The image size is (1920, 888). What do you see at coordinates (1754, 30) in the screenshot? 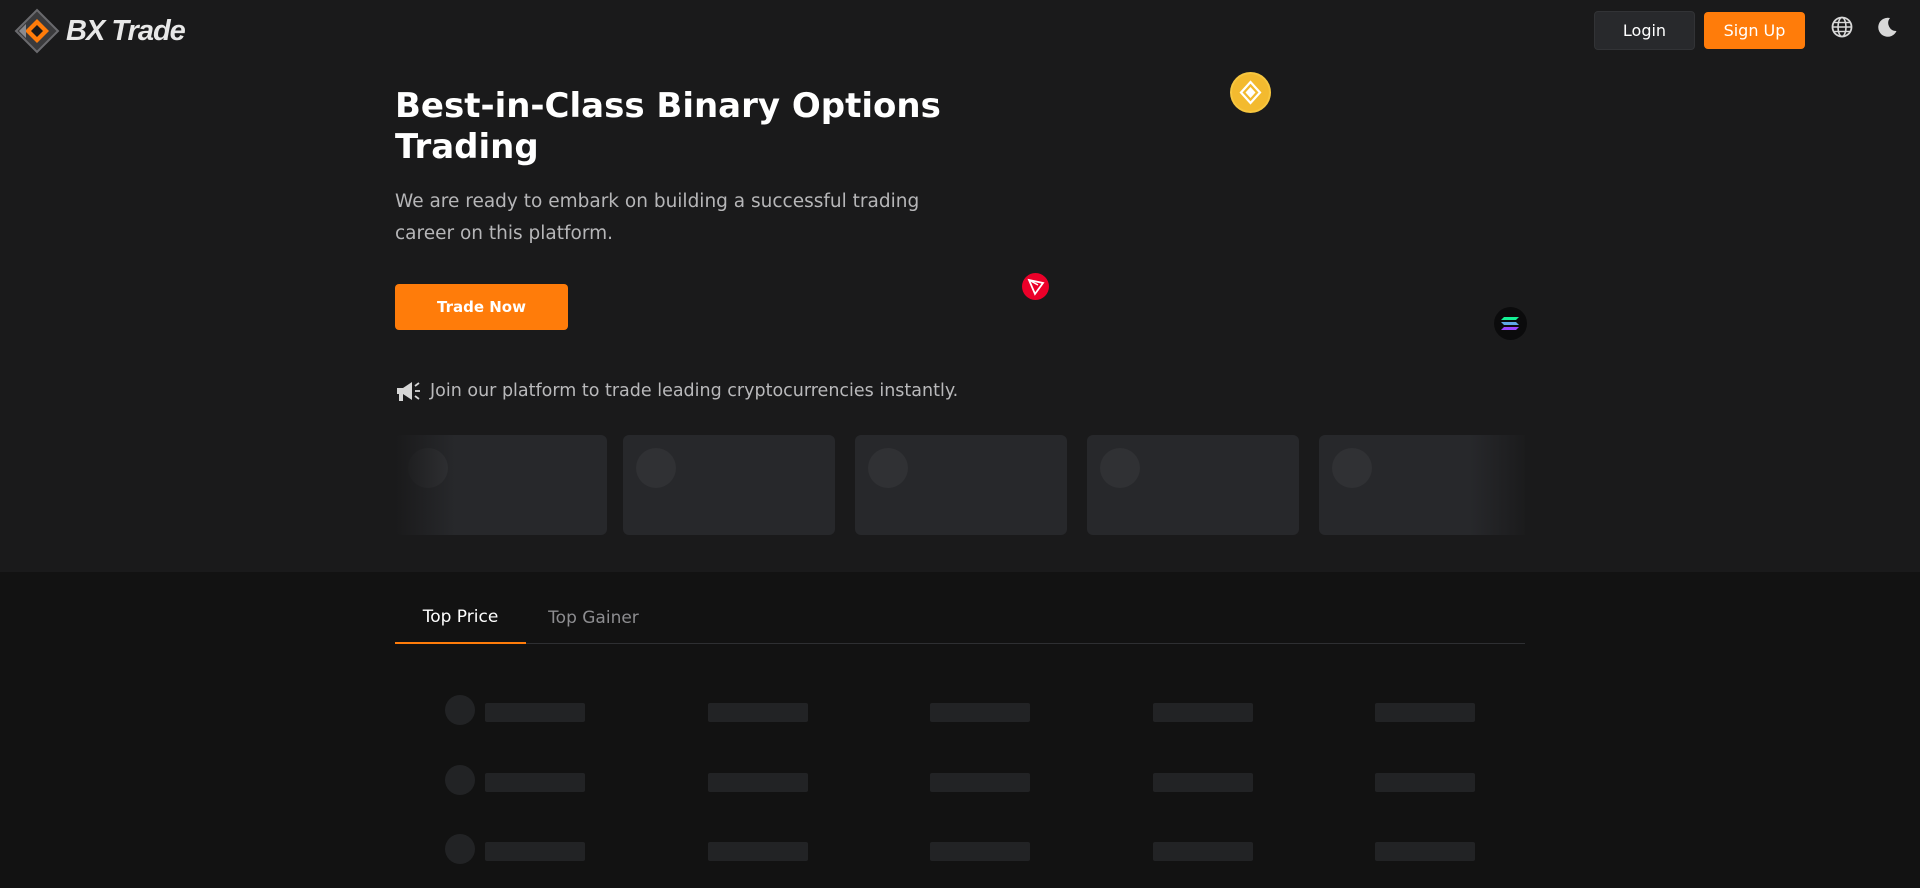
I see `signup-button: Sign Up` at bounding box center [1754, 30].